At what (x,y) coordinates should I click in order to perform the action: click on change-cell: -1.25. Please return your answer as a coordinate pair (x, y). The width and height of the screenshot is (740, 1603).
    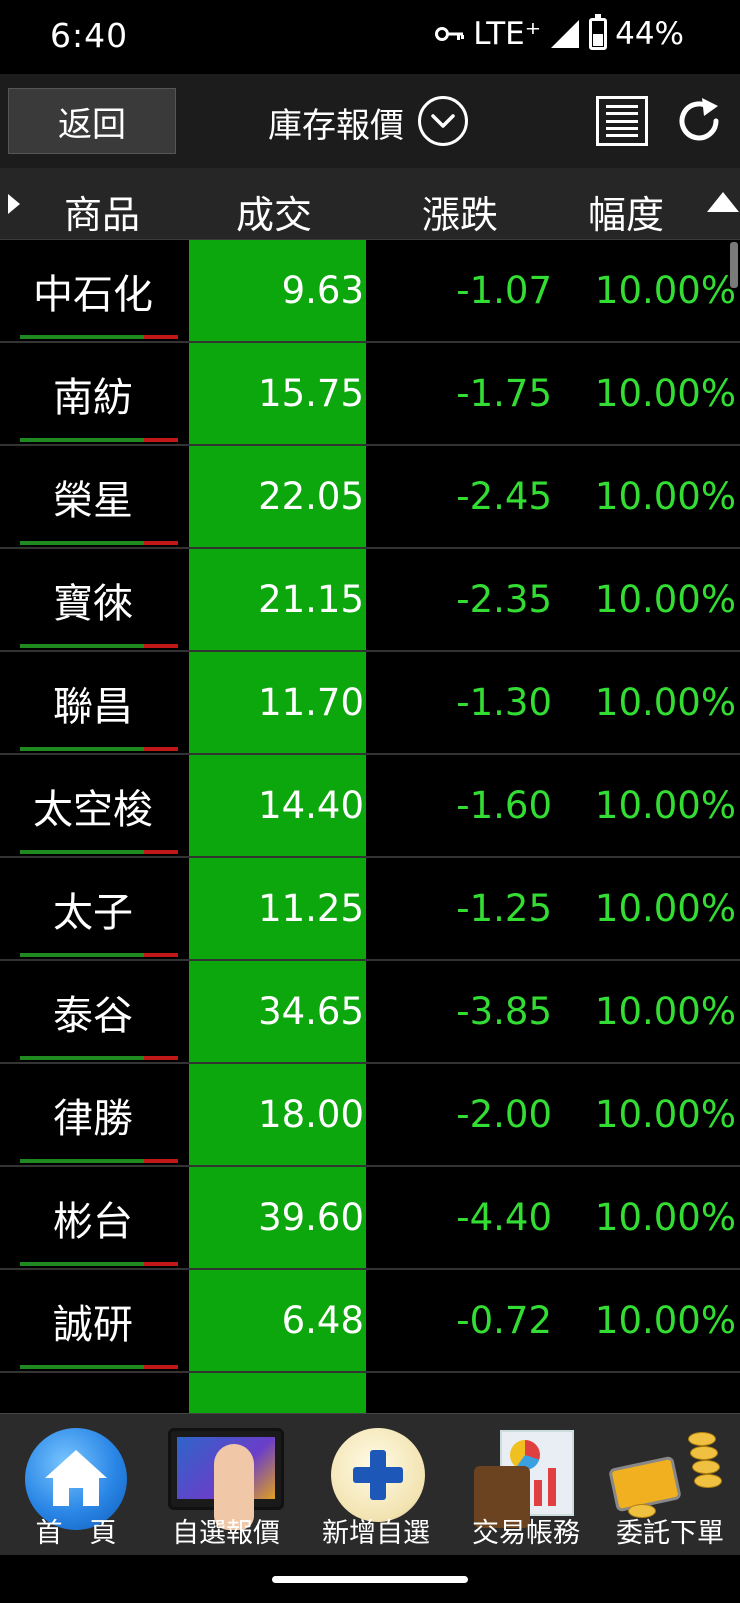
    Looking at the image, I should click on (462, 908).